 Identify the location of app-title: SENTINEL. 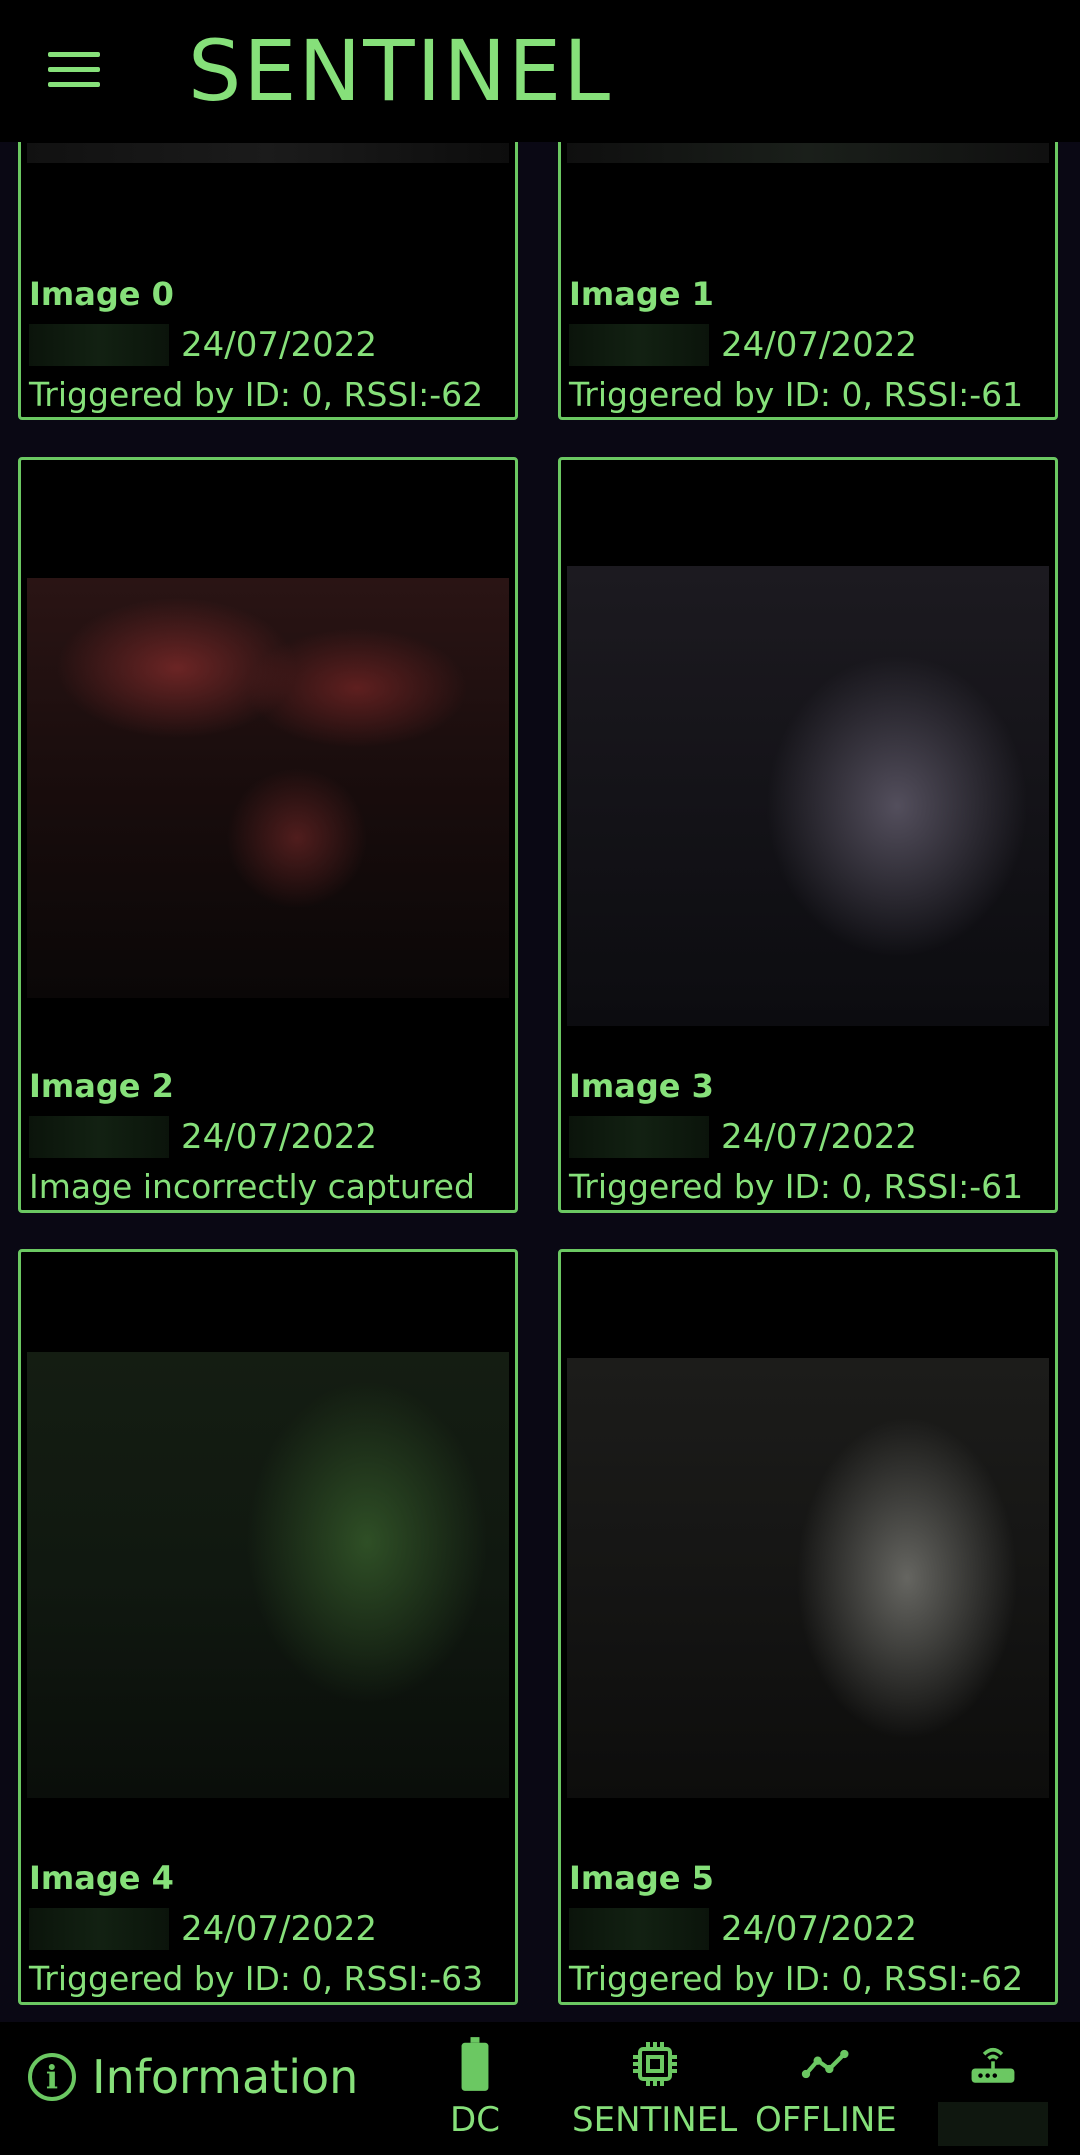
(400, 71).